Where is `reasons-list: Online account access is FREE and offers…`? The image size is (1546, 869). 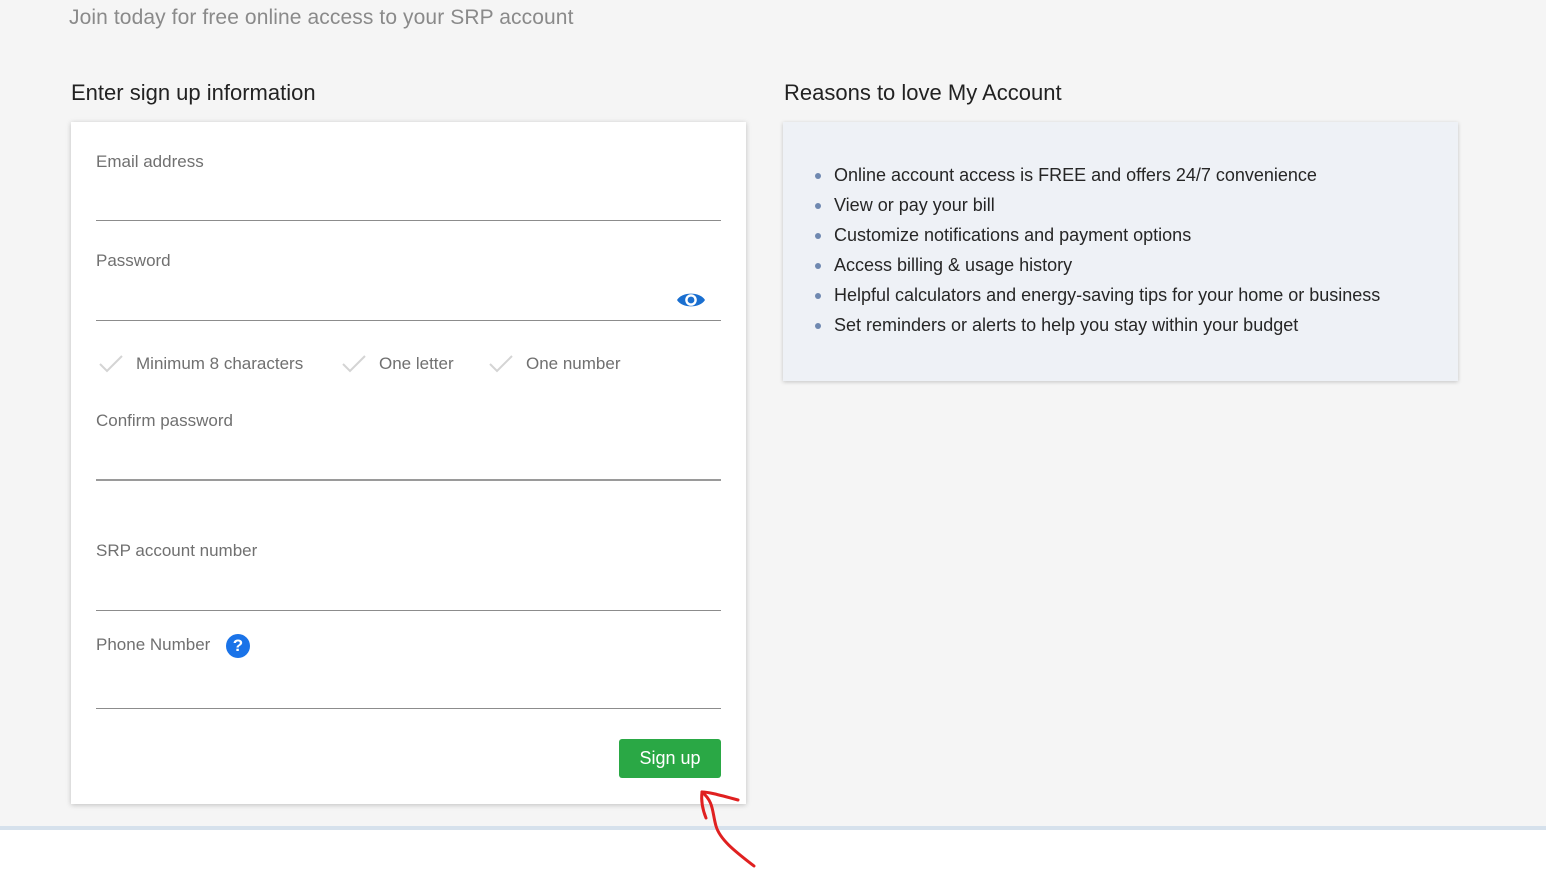 reasons-list: Online account access is FREE and offers… is located at coordinates (1097, 250).